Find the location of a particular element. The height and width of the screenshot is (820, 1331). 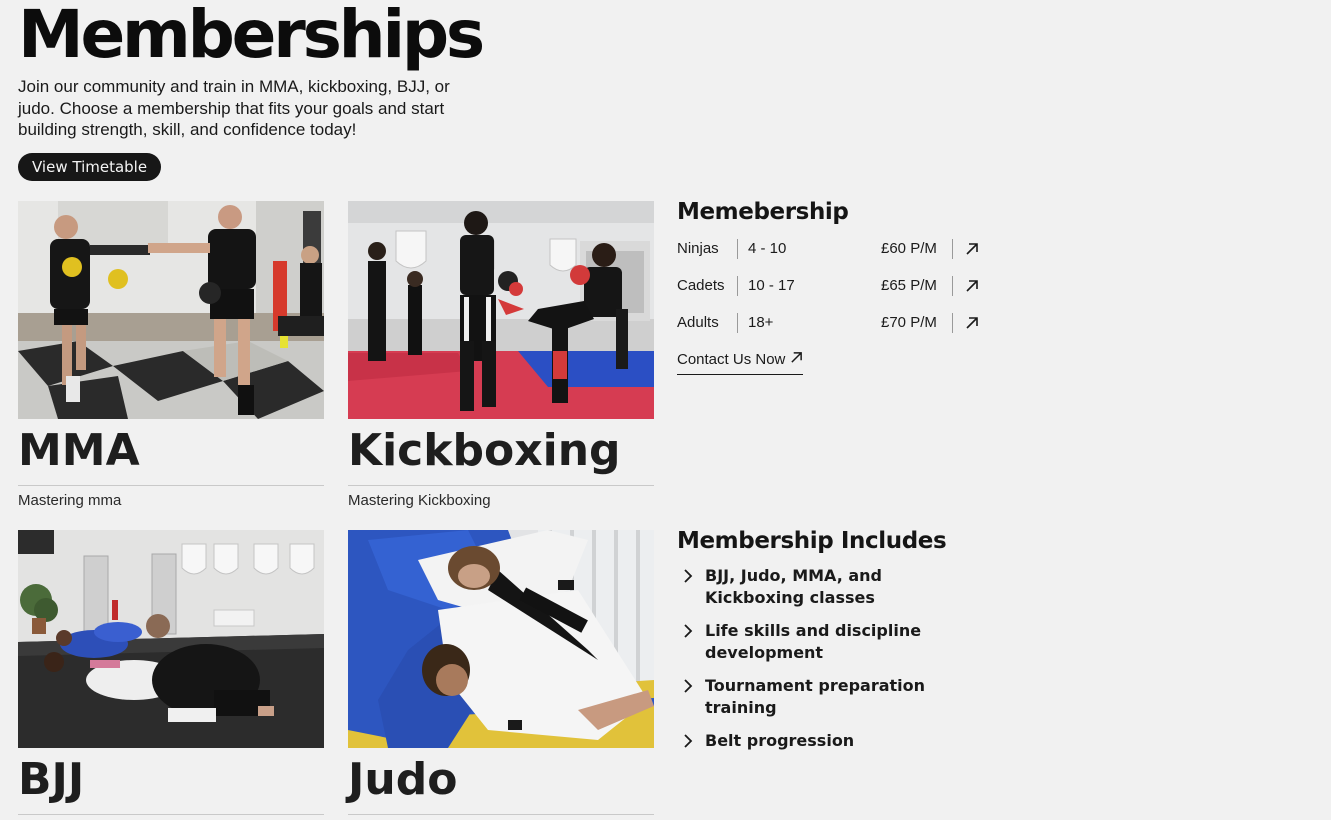

tier-age: 4 - 10 is located at coordinates (767, 248).